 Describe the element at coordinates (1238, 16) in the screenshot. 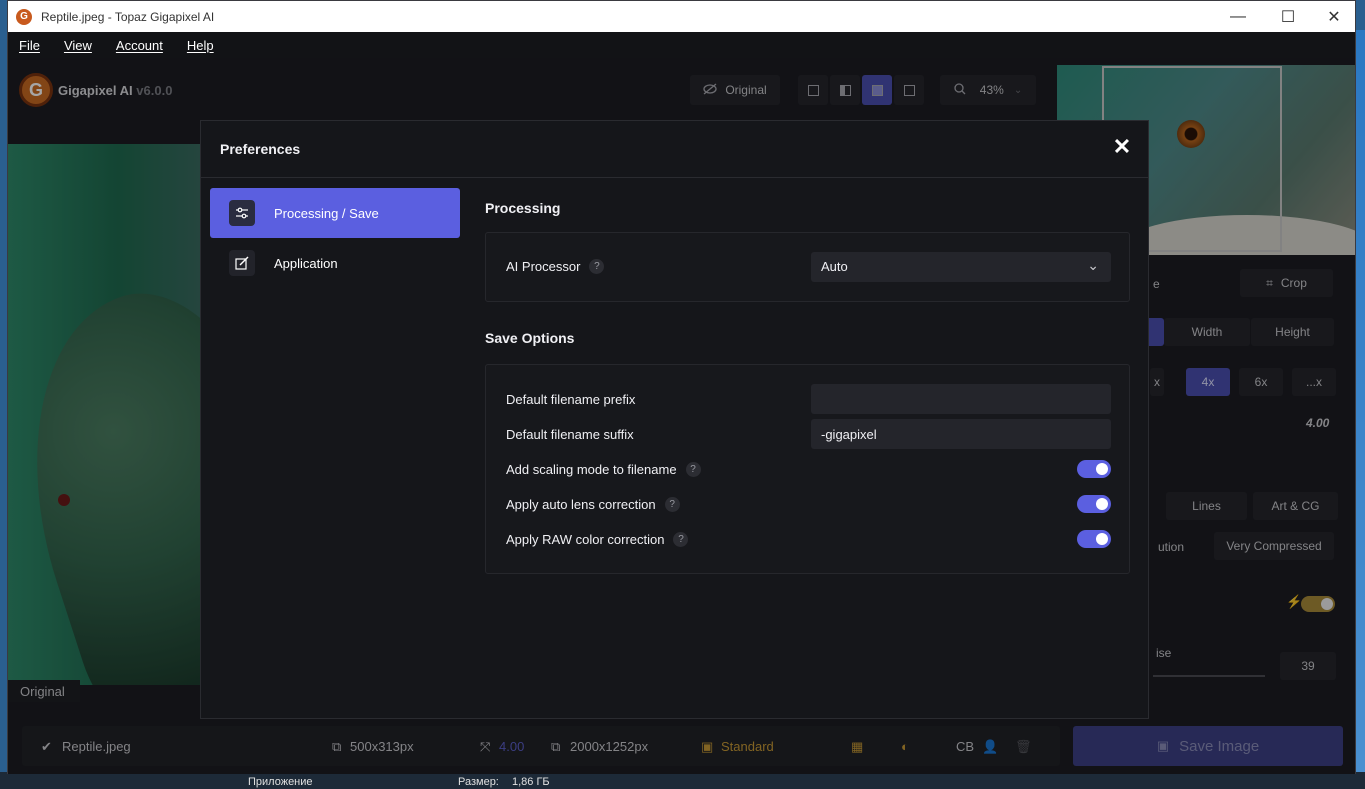

I see `minimize-button: —` at that location.